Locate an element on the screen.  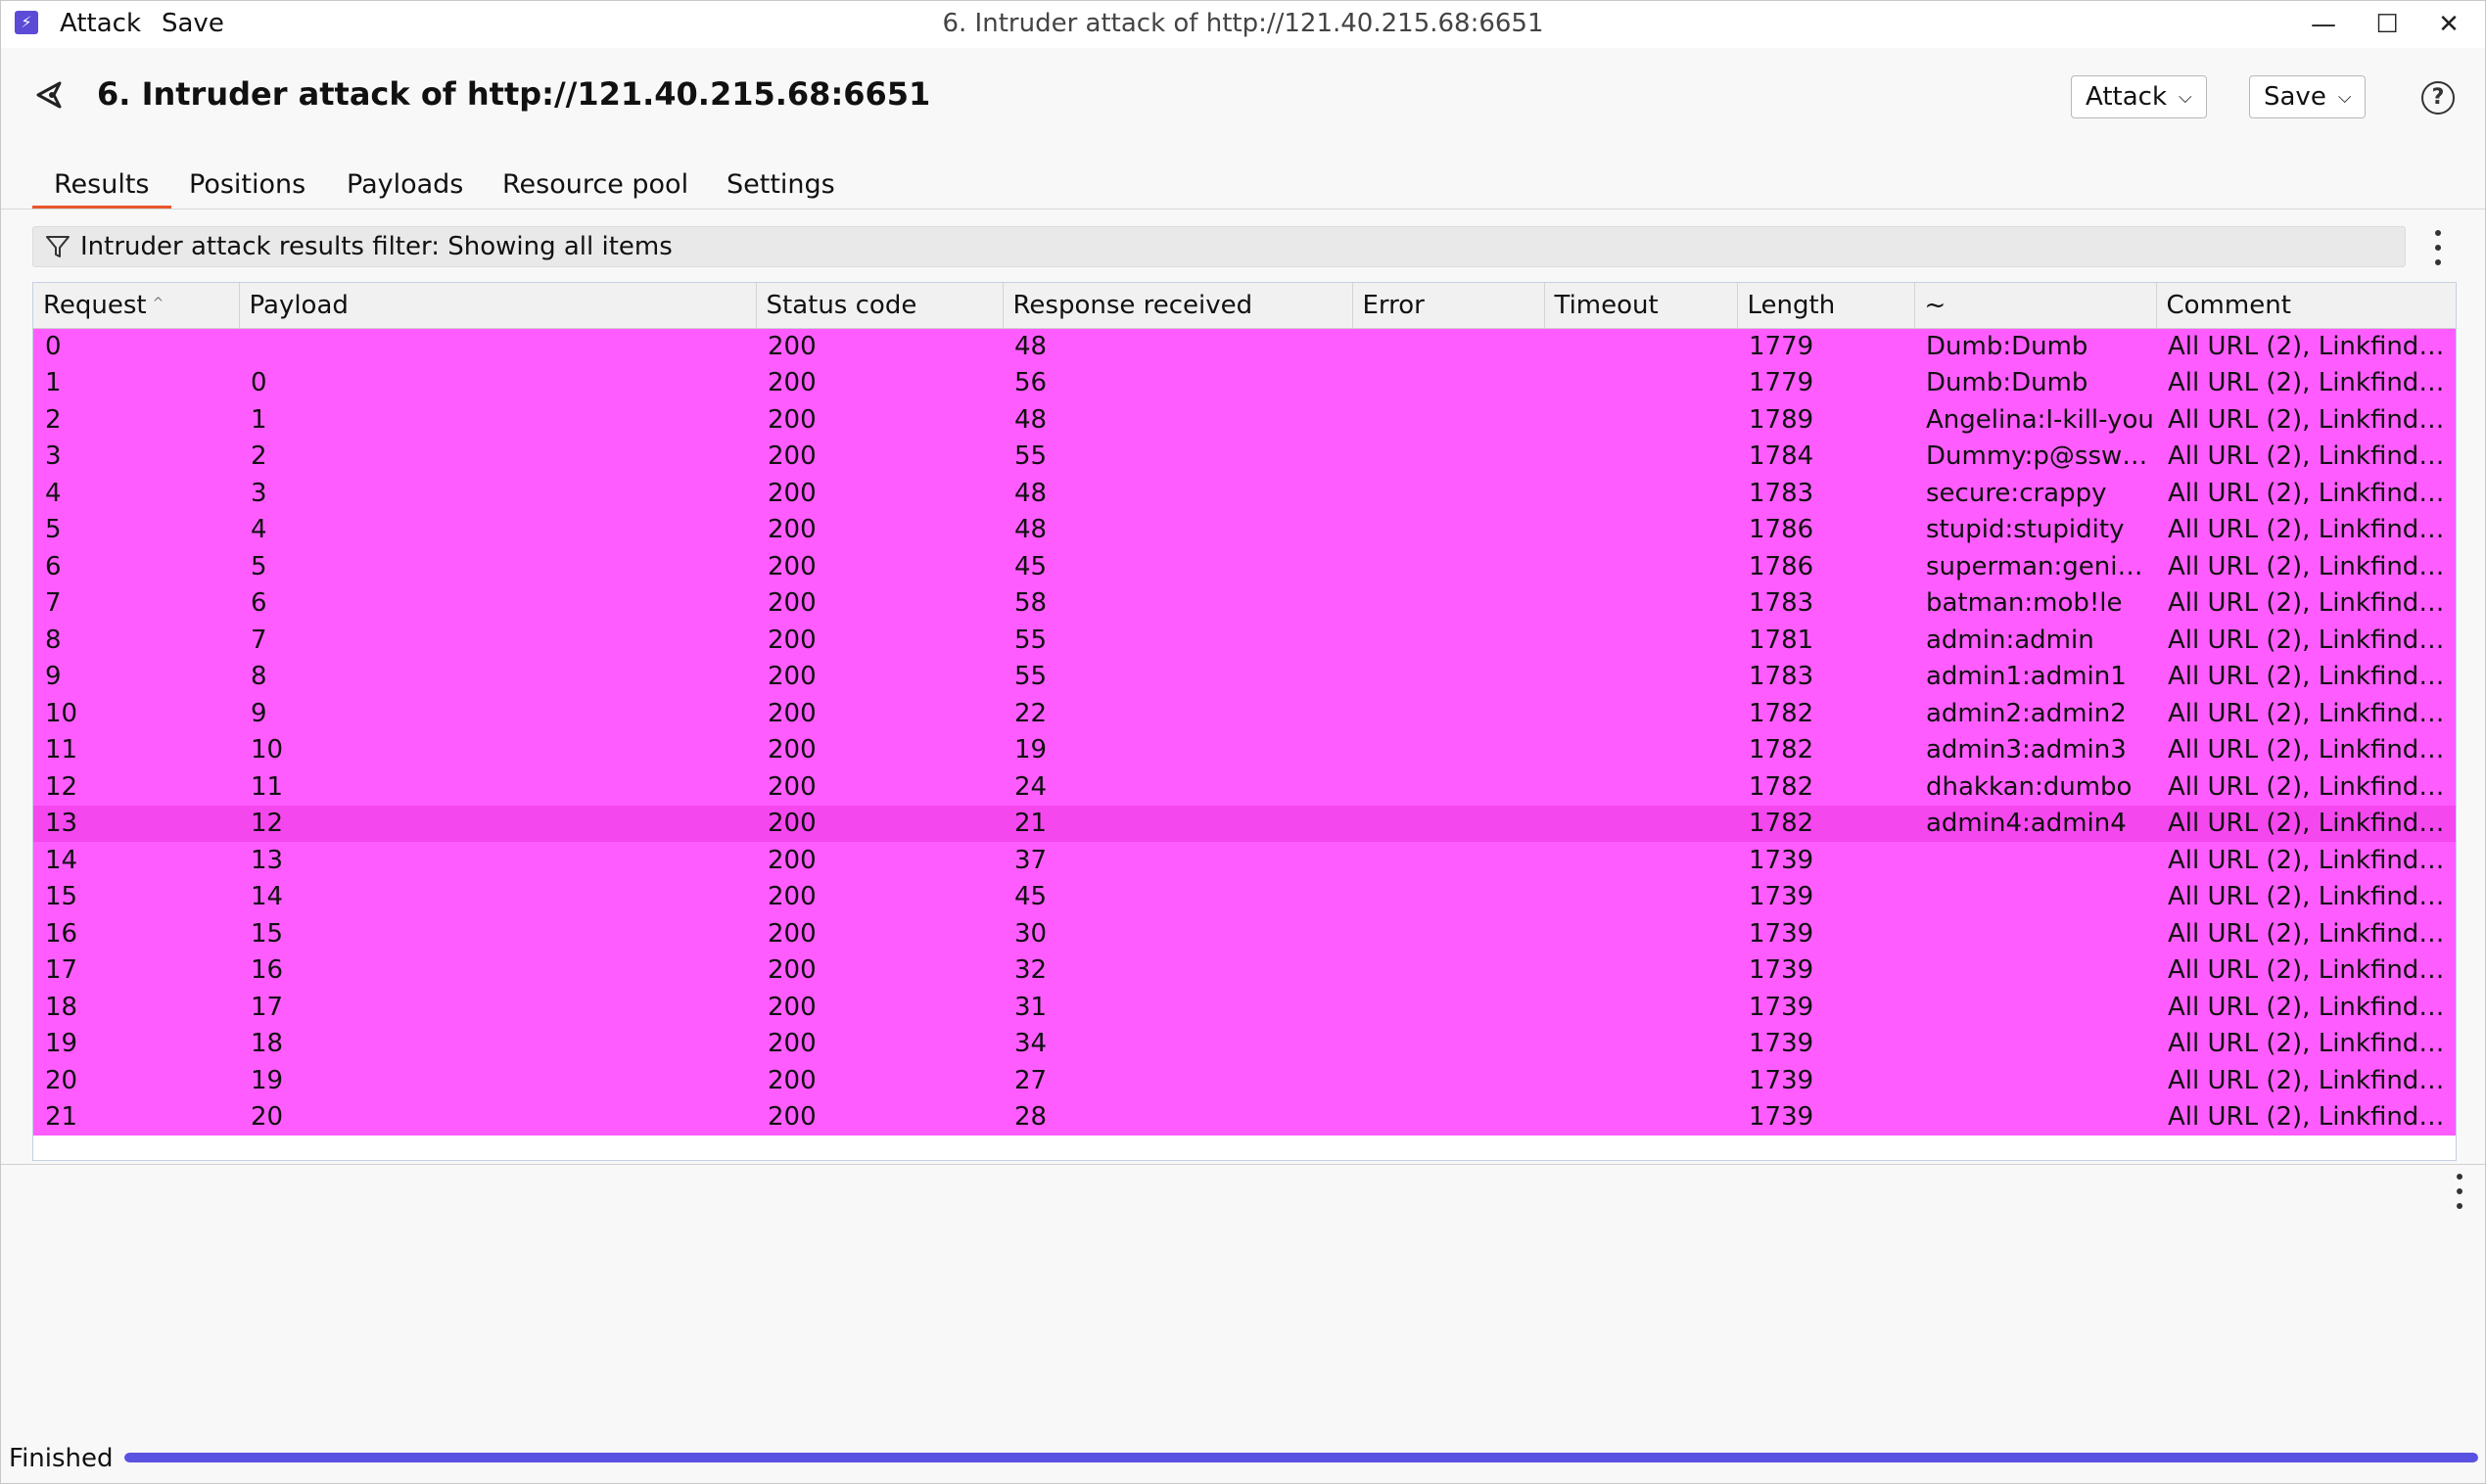
cell-request: 8 is located at coordinates (136, 640).